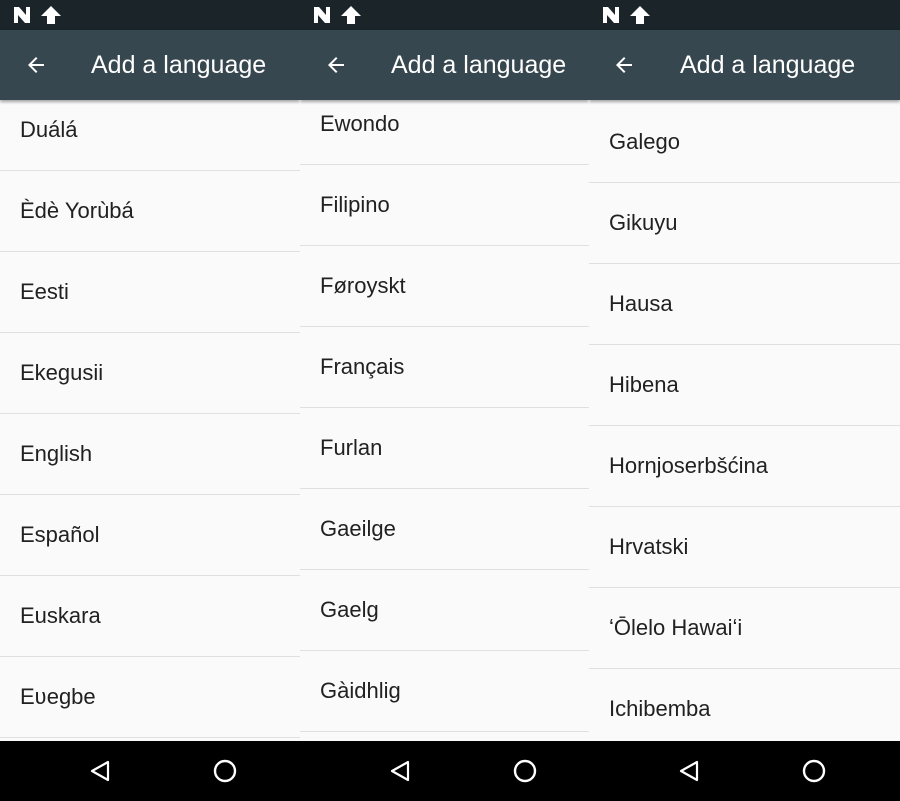  What do you see at coordinates (744, 304) in the screenshot?
I see `language-item: Hausa` at bounding box center [744, 304].